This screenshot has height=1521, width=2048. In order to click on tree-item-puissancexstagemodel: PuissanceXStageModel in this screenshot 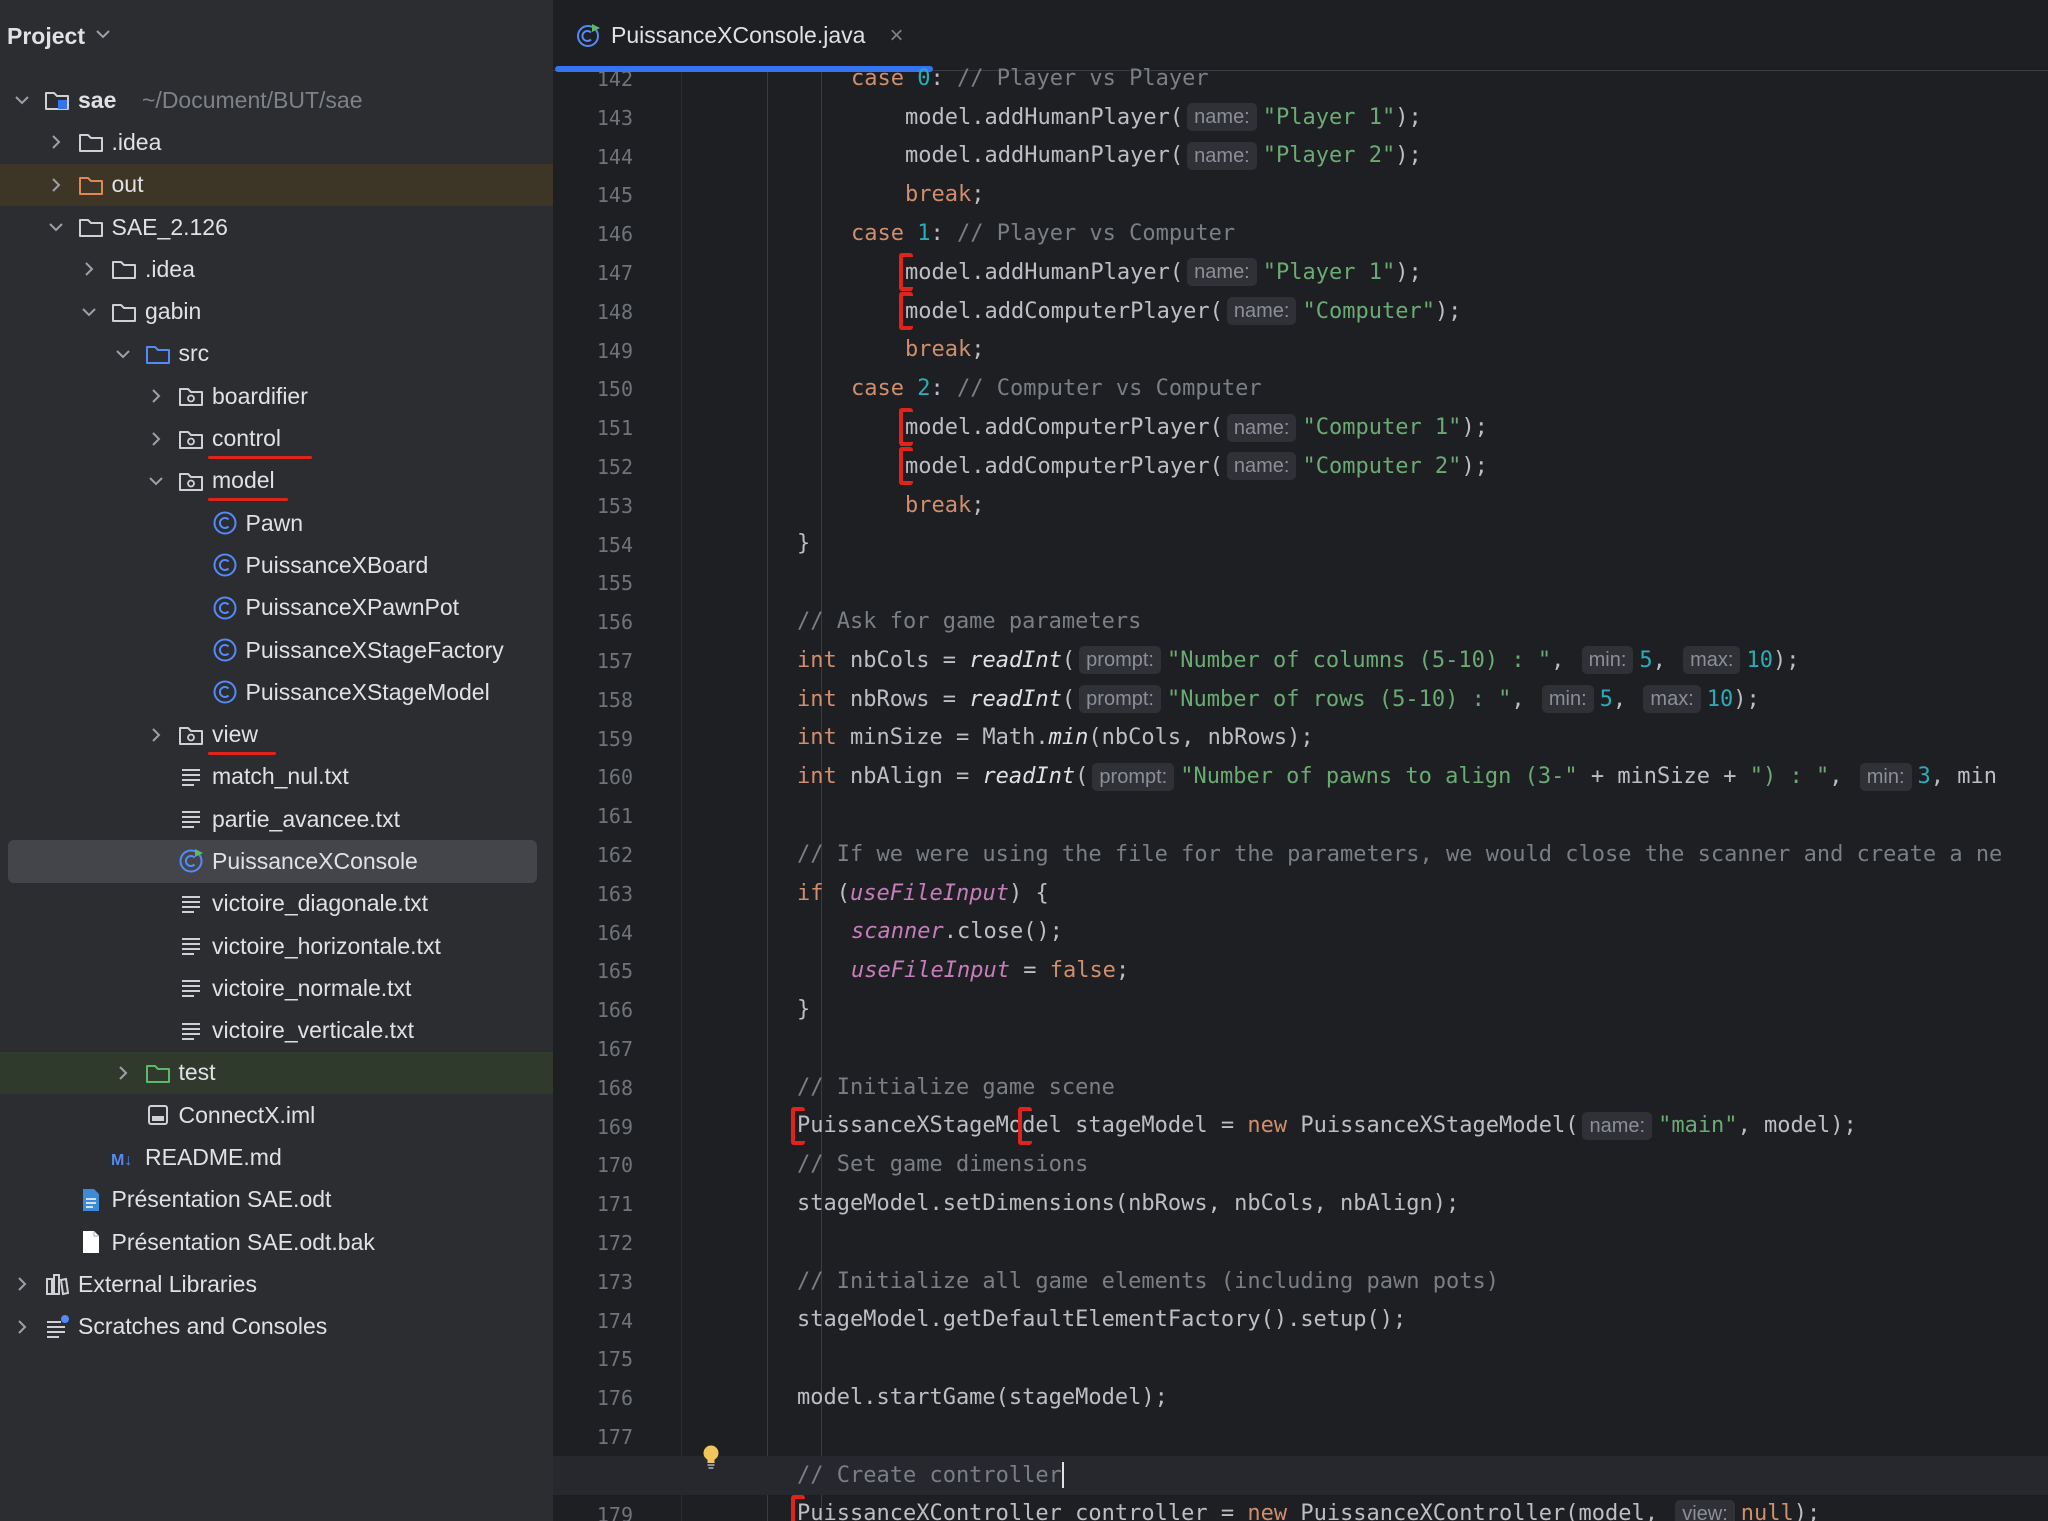, I will do `click(276, 692)`.